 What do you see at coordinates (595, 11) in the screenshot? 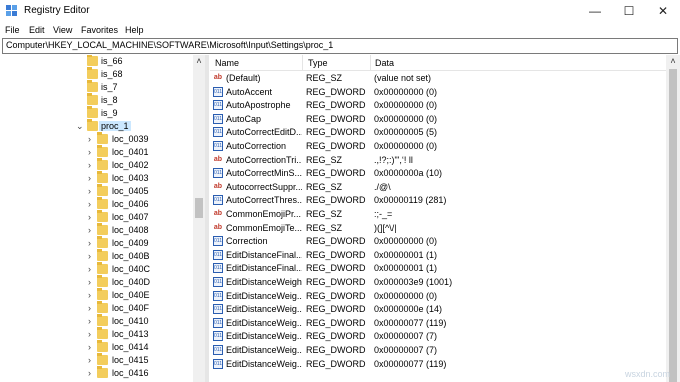
I see `minimize-button: —` at bounding box center [595, 11].